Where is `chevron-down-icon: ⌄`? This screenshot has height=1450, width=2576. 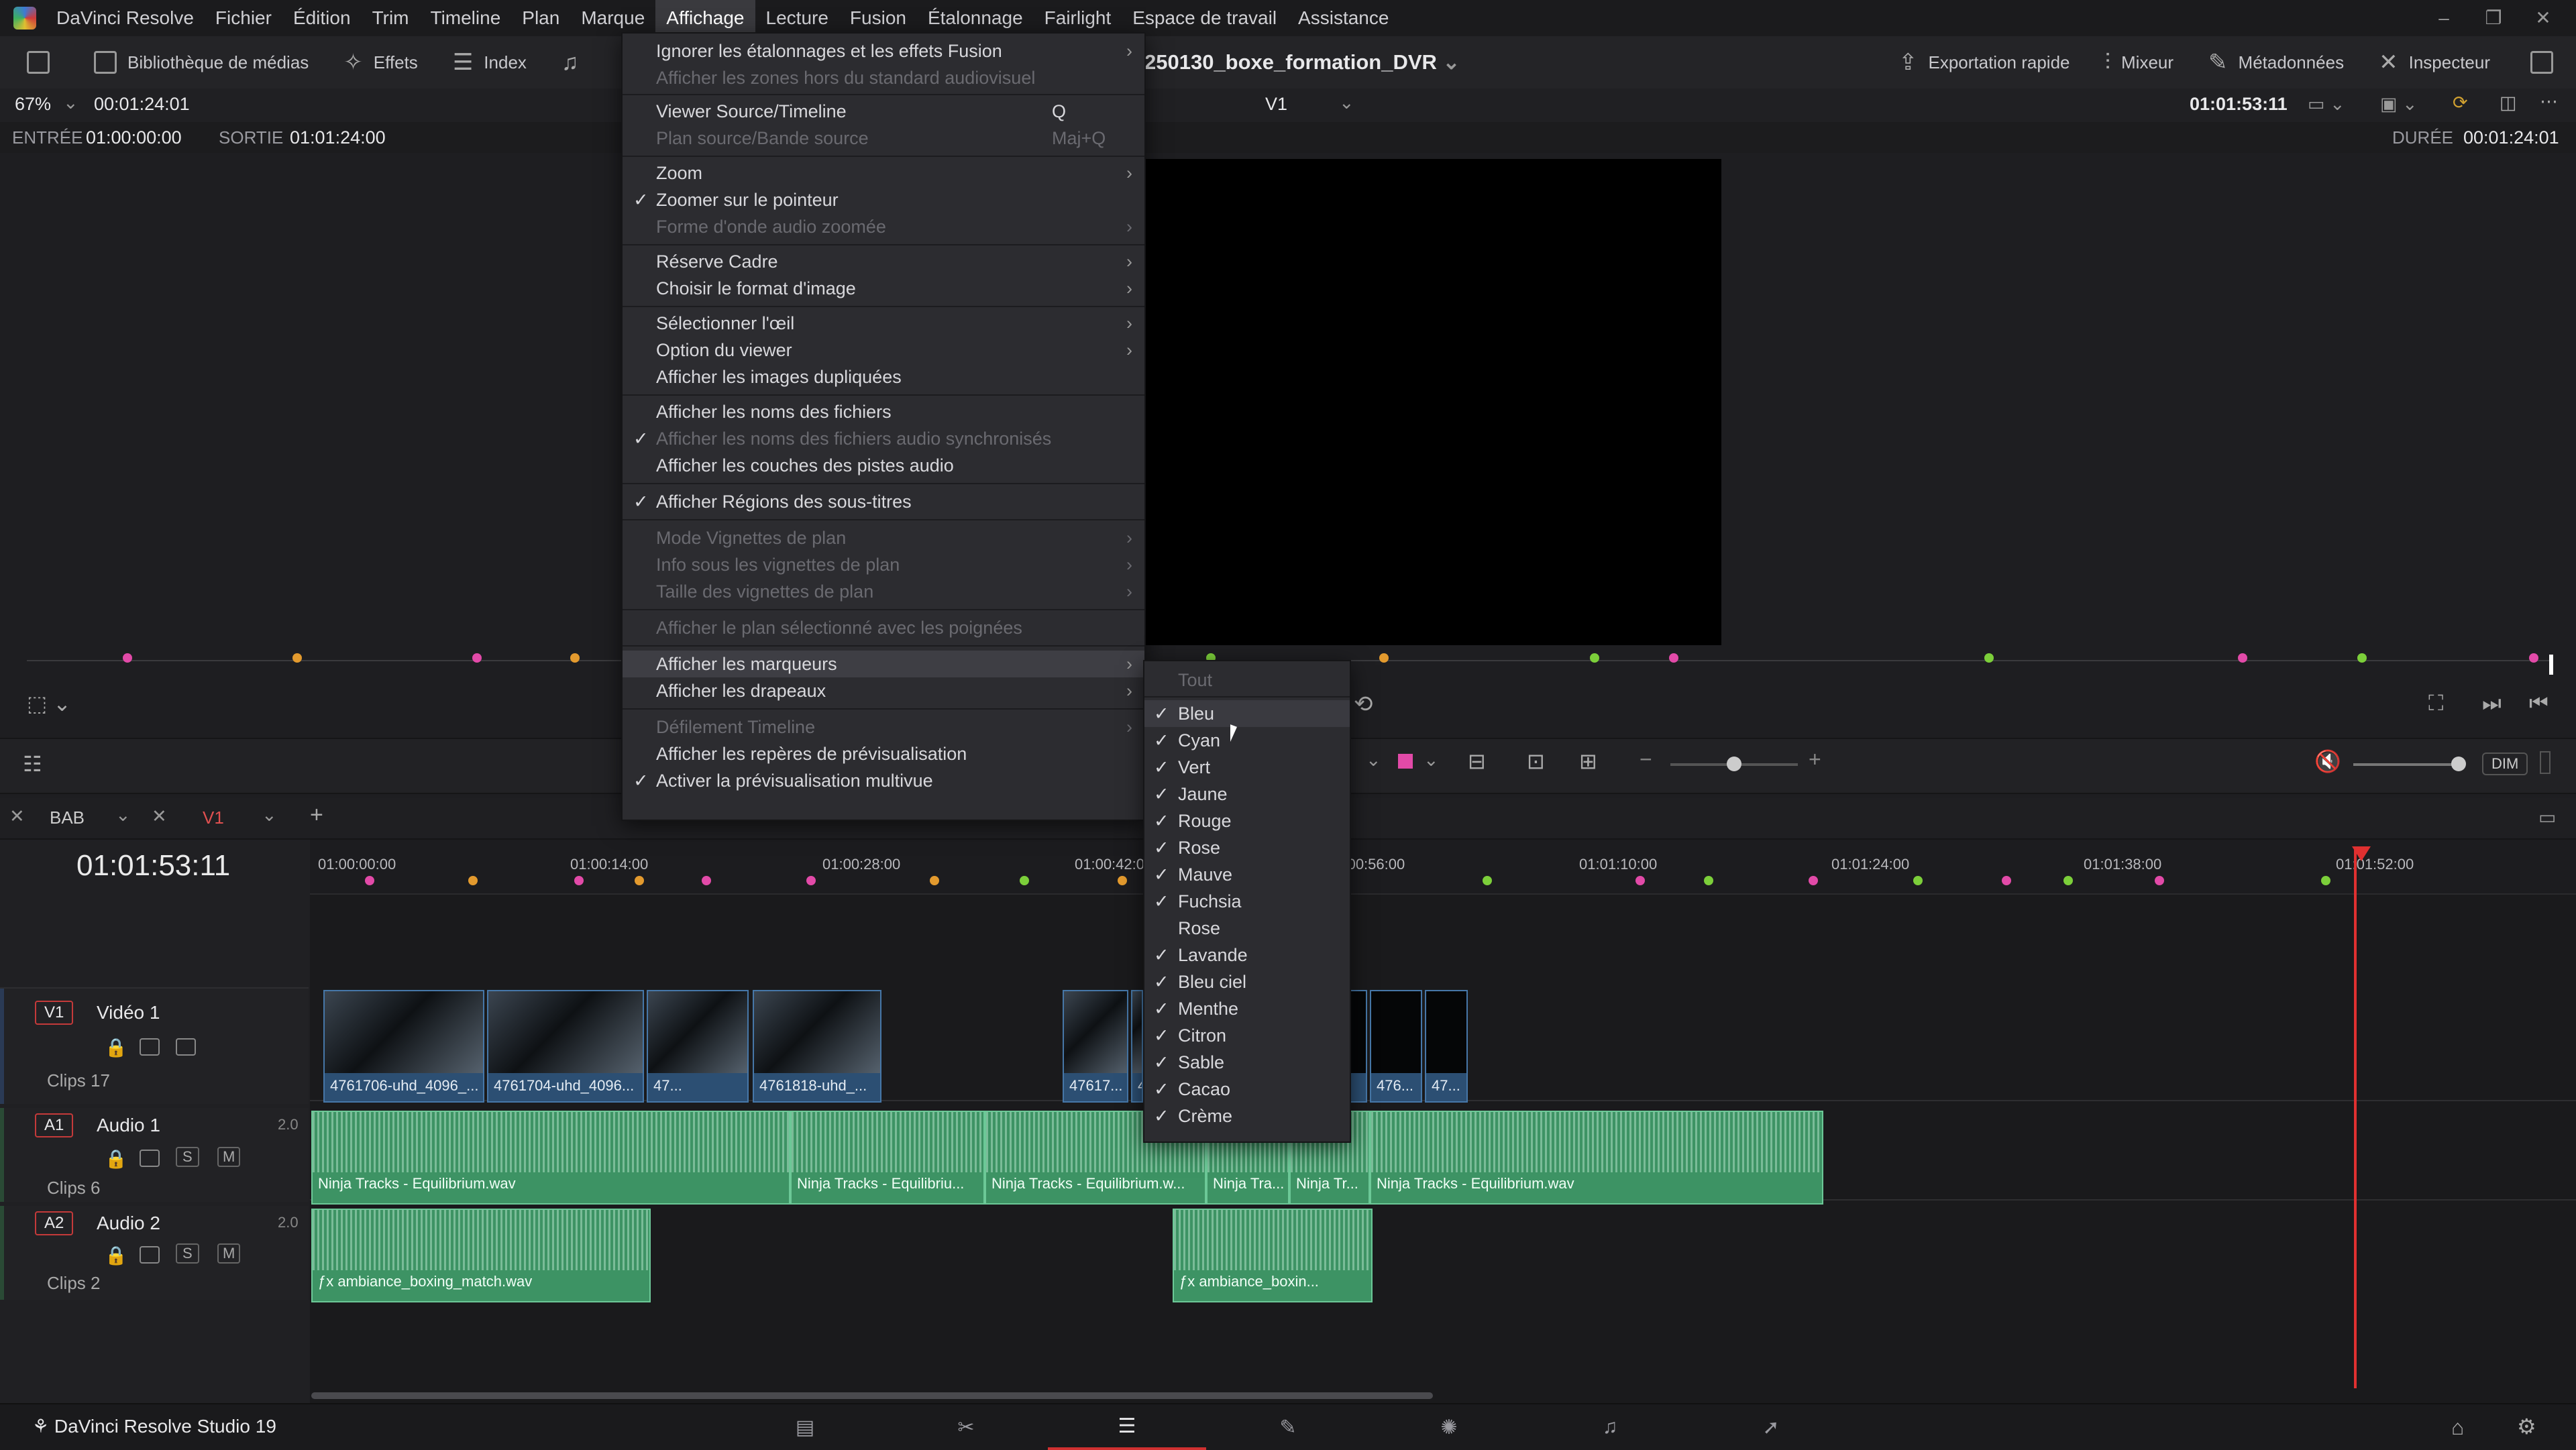 chevron-down-icon: ⌄ is located at coordinates (1431, 760).